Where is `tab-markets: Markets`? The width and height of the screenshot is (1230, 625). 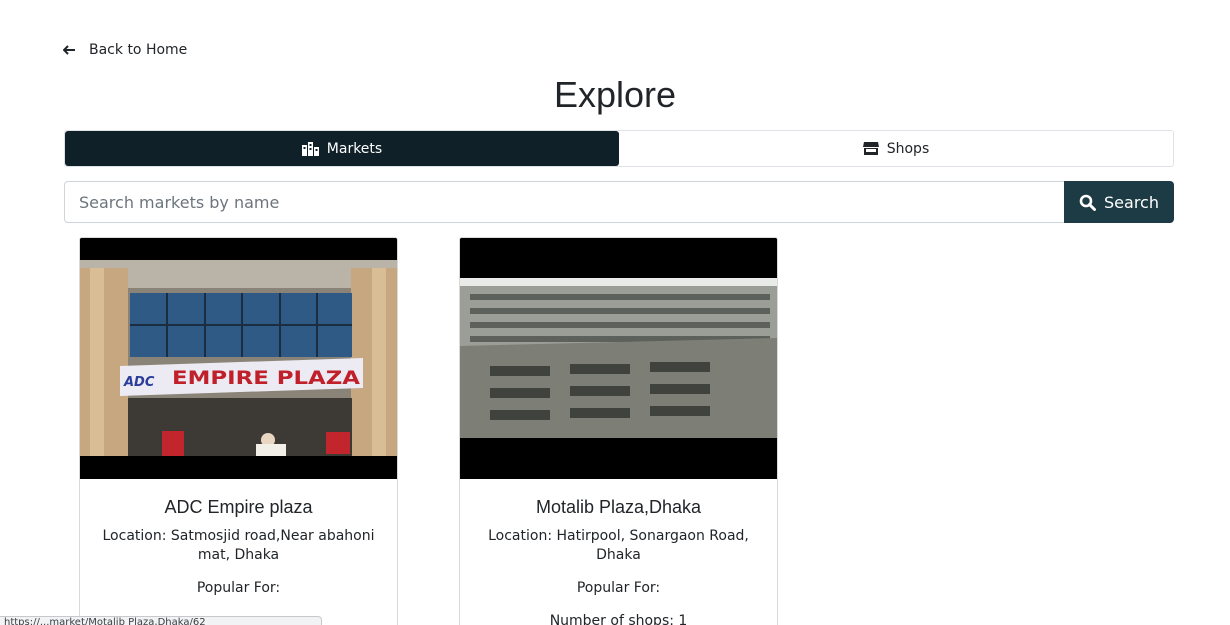 tab-markets: Markets is located at coordinates (342, 148).